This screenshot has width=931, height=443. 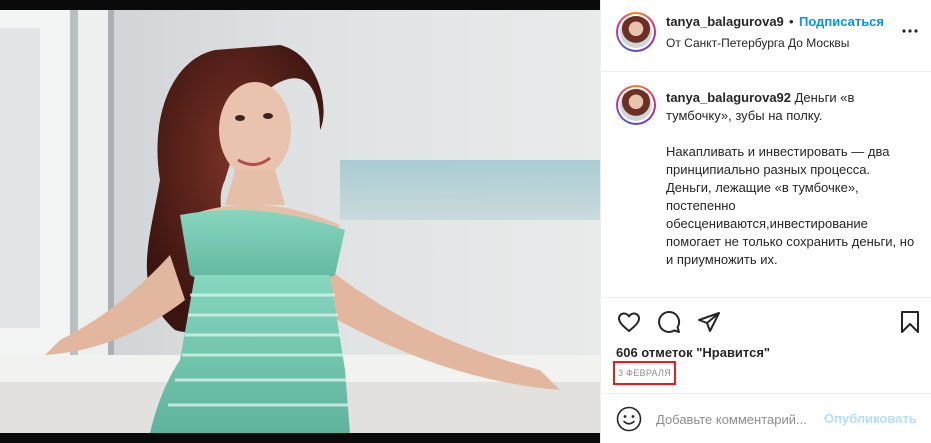 What do you see at coordinates (636, 105) in the screenshot?
I see `caption-avatar` at bounding box center [636, 105].